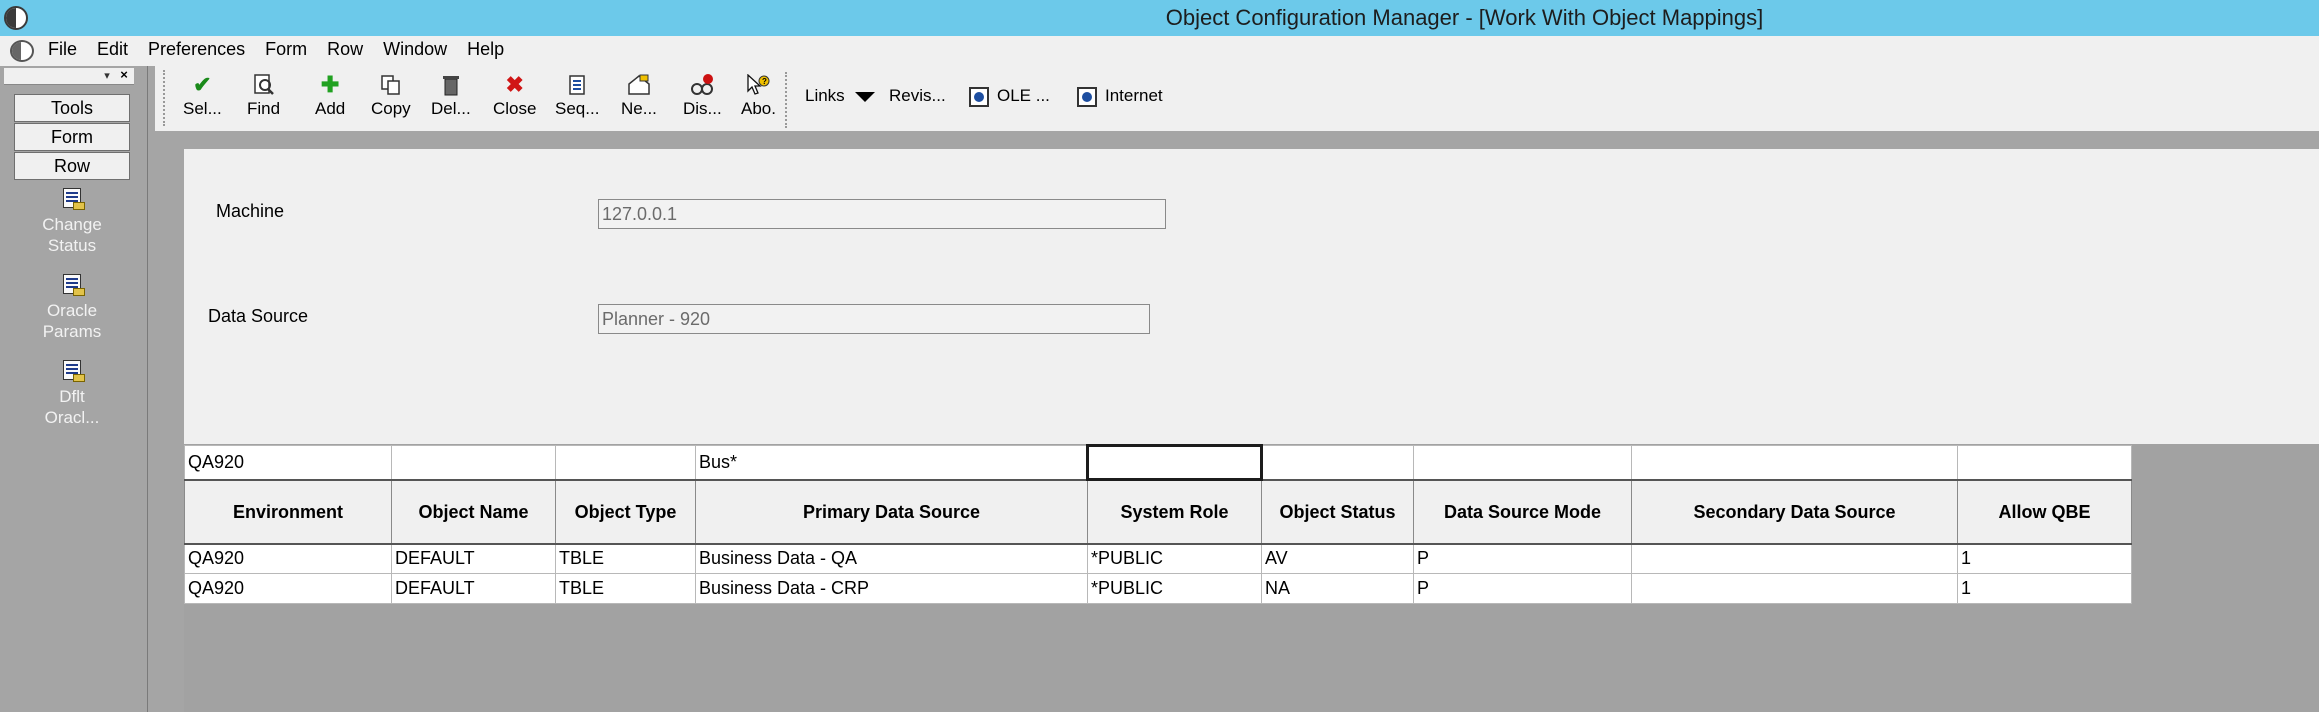  Describe the element at coordinates (288, 558) in the screenshot. I see `cell-environment: QA920` at that location.